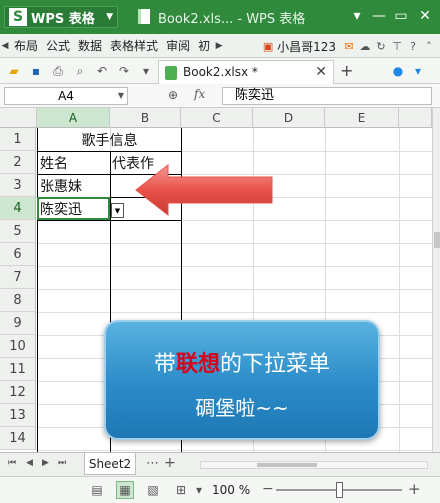 The width and height of the screenshot is (440, 503). I want to click on status-bar: ▤ ▦ ▧ ⊞ ▾ 100 % − +, so click(220, 489).